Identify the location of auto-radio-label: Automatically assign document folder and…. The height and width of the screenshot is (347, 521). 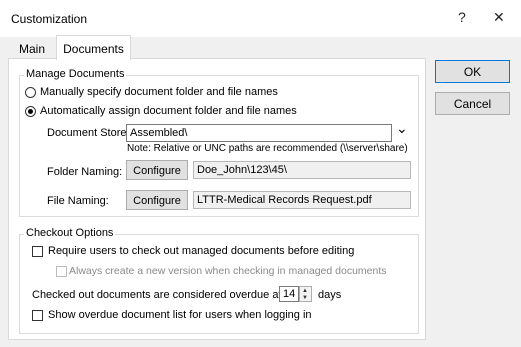
(168, 111).